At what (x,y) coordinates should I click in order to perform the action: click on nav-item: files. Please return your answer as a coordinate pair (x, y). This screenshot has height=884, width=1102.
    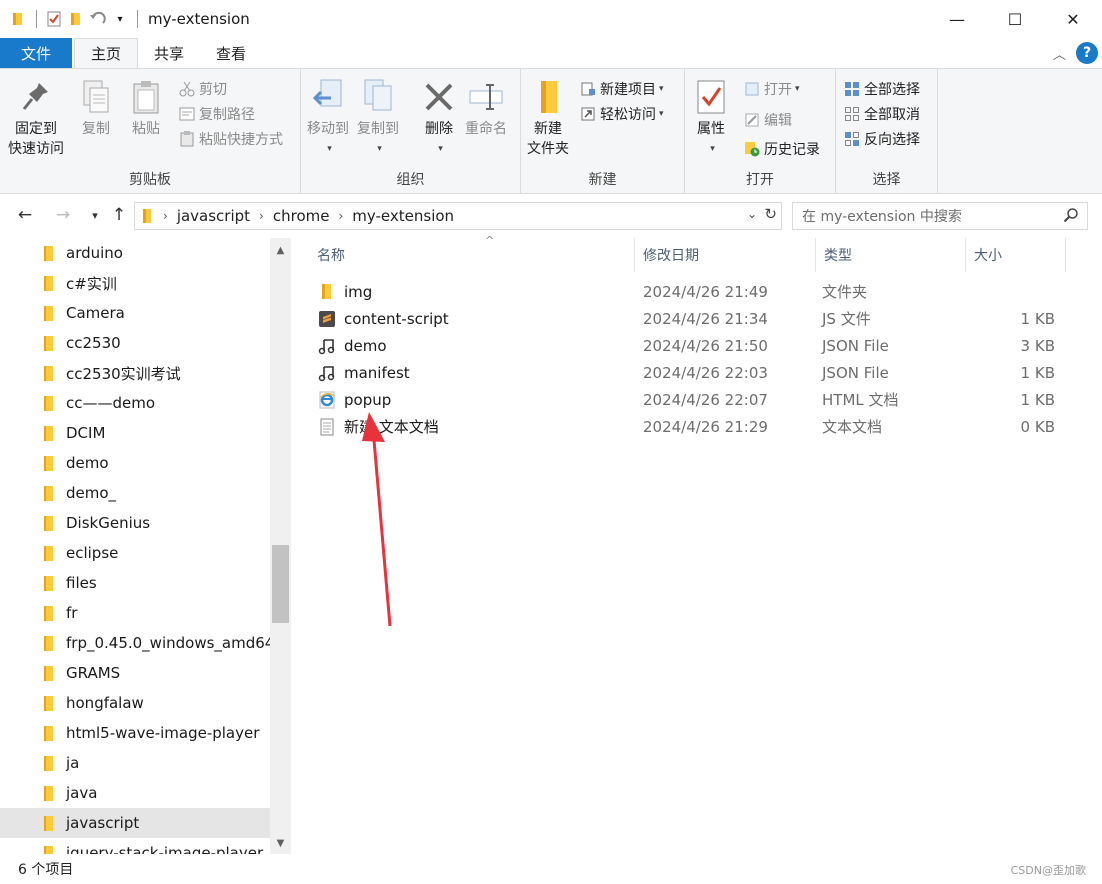
    Looking at the image, I should click on (135, 583).